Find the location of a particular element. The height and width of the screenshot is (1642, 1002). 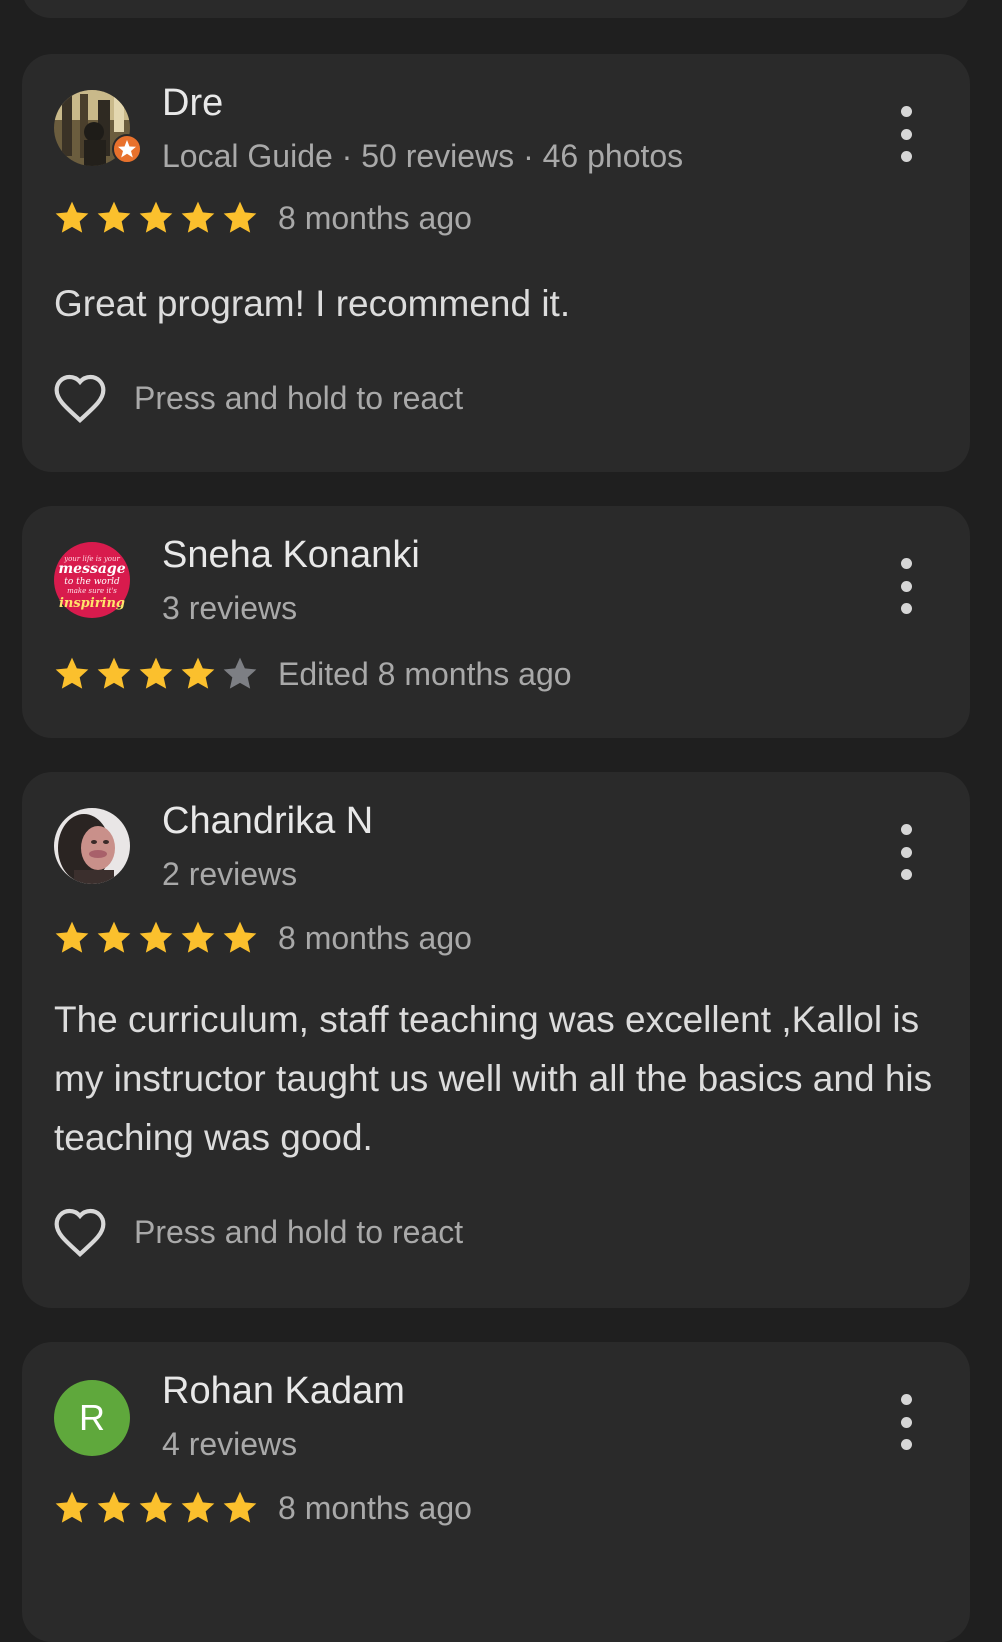

avatar-letter: R is located at coordinates (92, 1417).